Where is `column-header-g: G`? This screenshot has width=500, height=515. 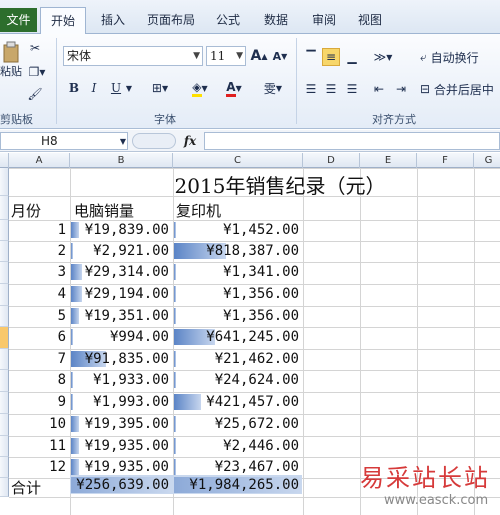
column-header-g: G is located at coordinates (487, 160).